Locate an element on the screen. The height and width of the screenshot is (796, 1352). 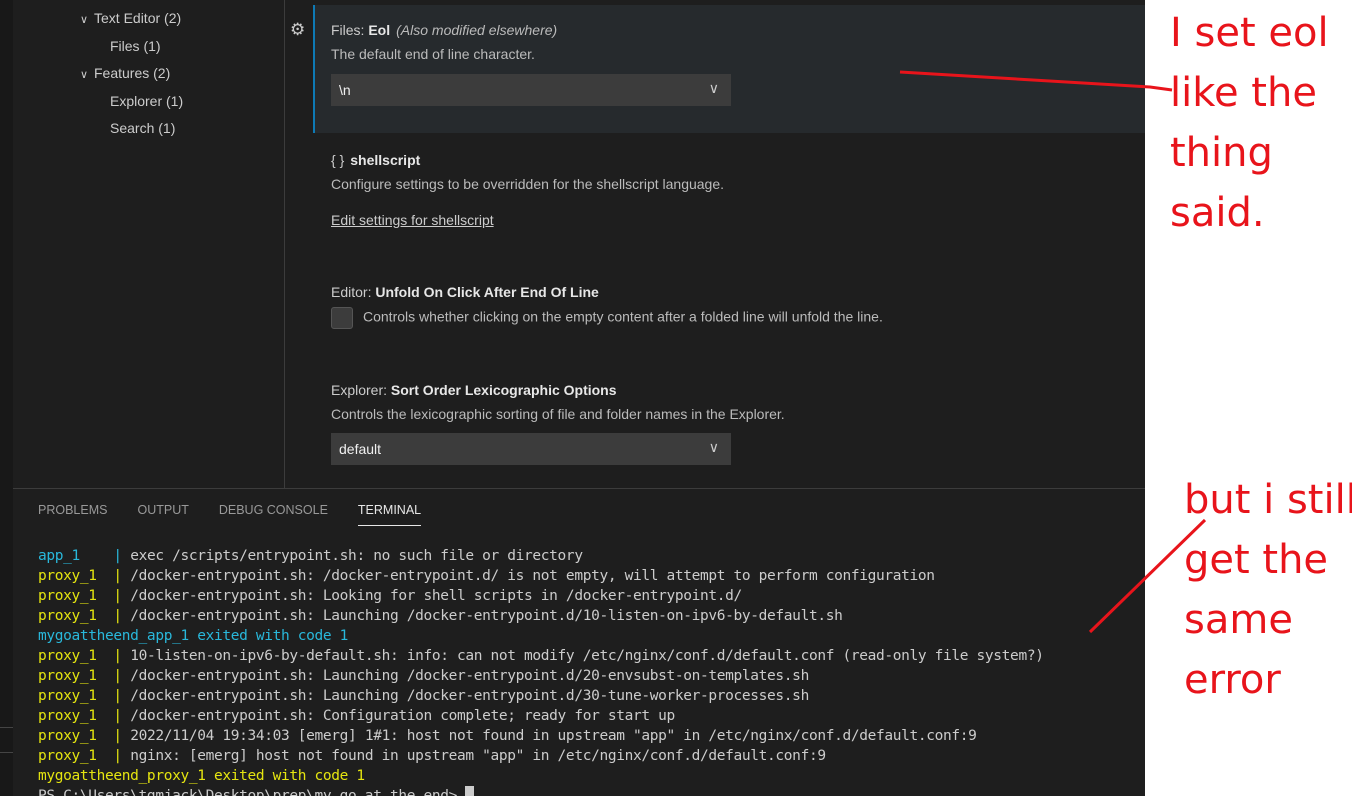
red-stroke-bottom is located at coordinates (1147, 576).